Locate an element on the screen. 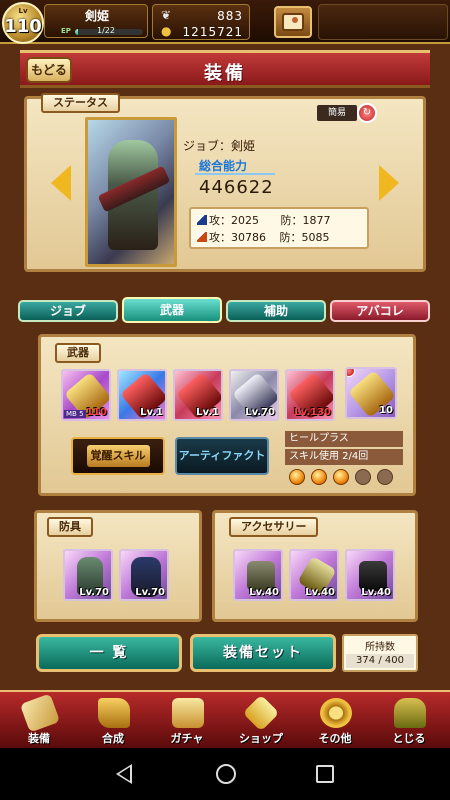 This screenshot has height=800, width=450. page-title: 装備 is located at coordinates (225, 73).